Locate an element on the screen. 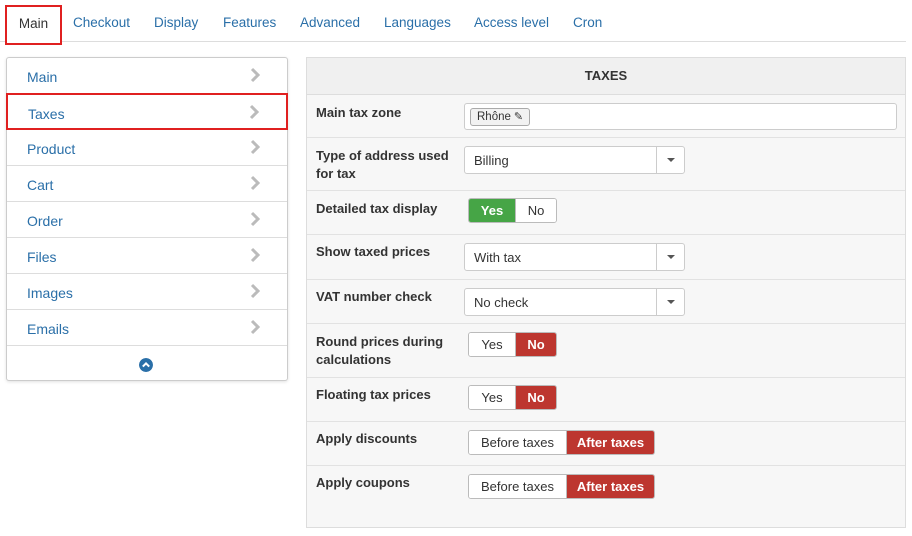 This screenshot has width=912, height=536. panel-title: TAXES is located at coordinates (606, 76).